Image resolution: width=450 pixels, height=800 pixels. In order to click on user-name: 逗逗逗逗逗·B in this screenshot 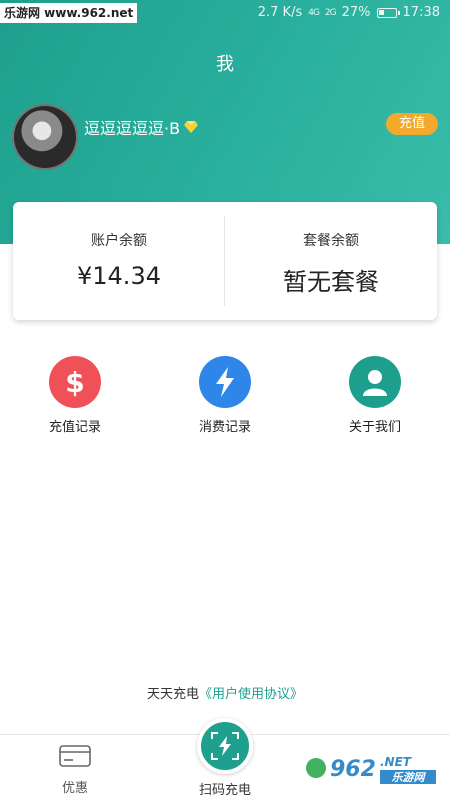, I will do `click(132, 128)`.